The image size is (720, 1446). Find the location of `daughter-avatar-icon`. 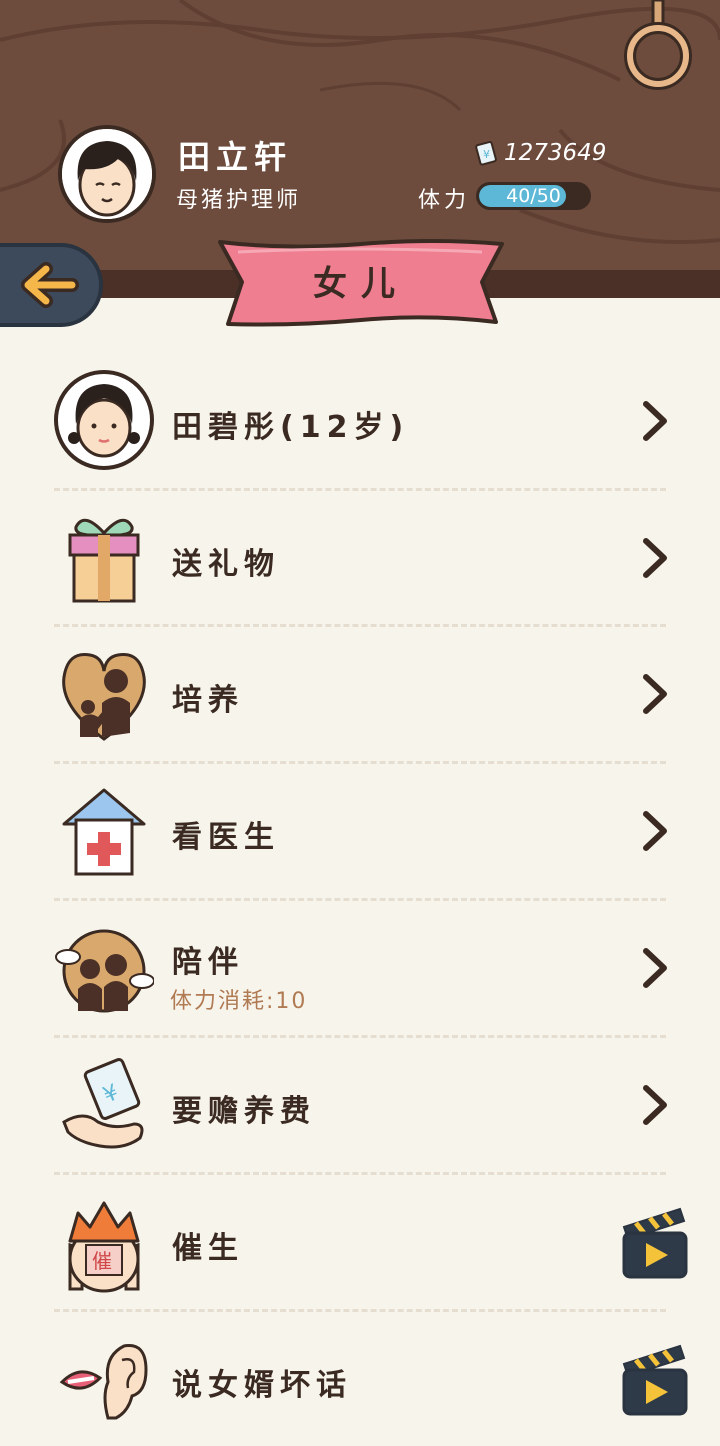

daughter-avatar-icon is located at coordinates (104, 420).